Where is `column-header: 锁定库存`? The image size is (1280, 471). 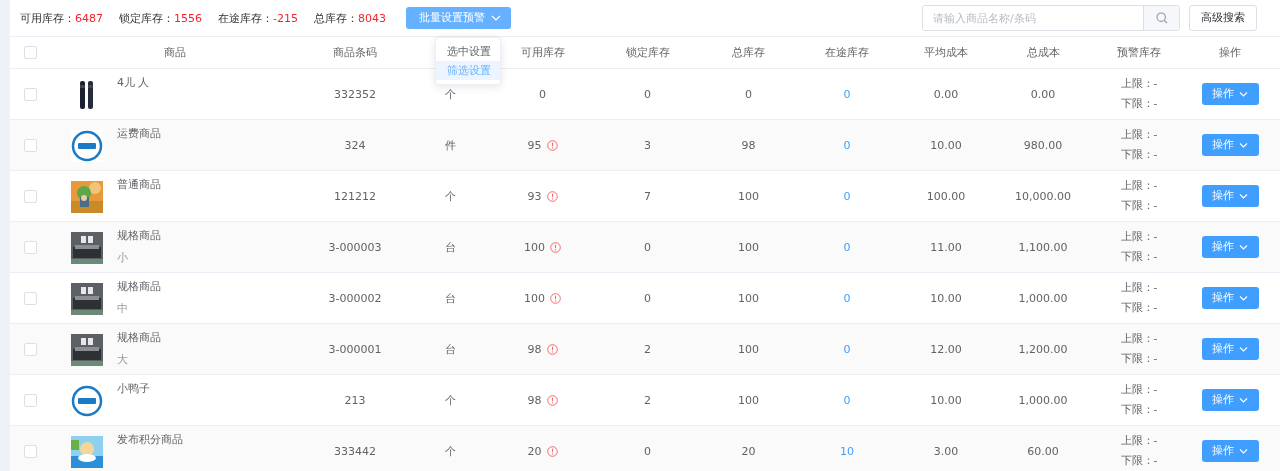 column-header: 锁定库存 is located at coordinates (647, 52).